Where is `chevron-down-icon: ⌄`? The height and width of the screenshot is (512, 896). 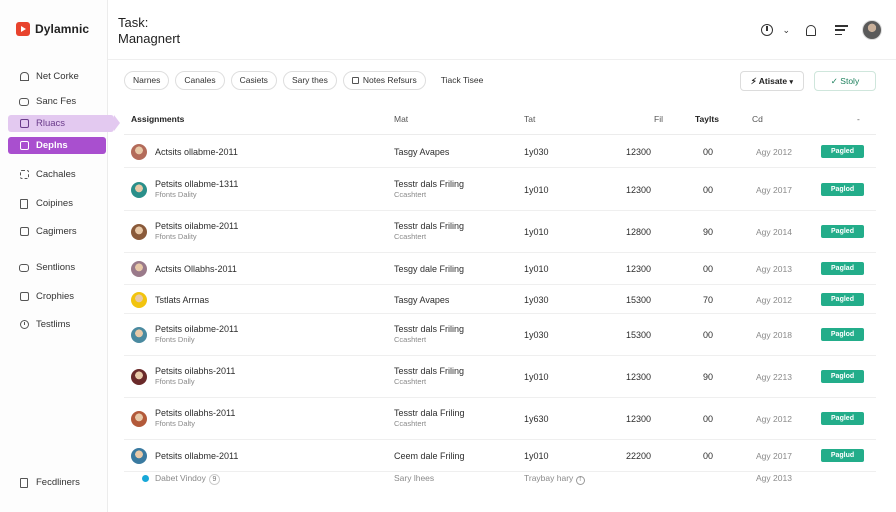
chevron-down-icon: ⌄ is located at coordinates (786, 30).